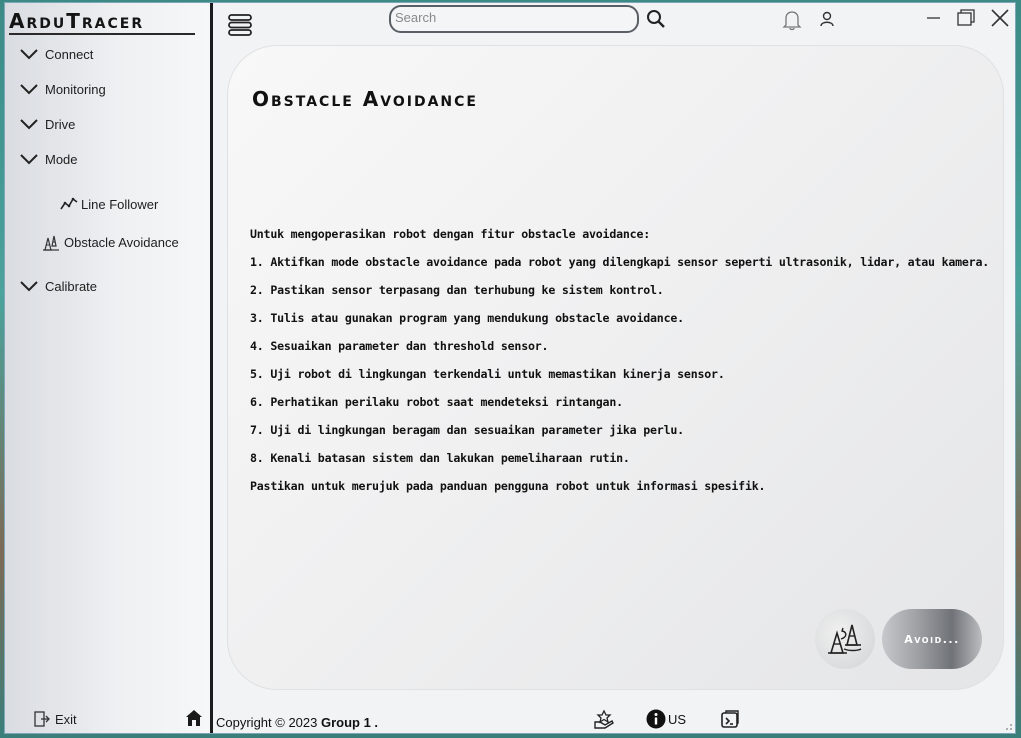  I want to click on app-logo: ArduTracer, so click(102, 22).